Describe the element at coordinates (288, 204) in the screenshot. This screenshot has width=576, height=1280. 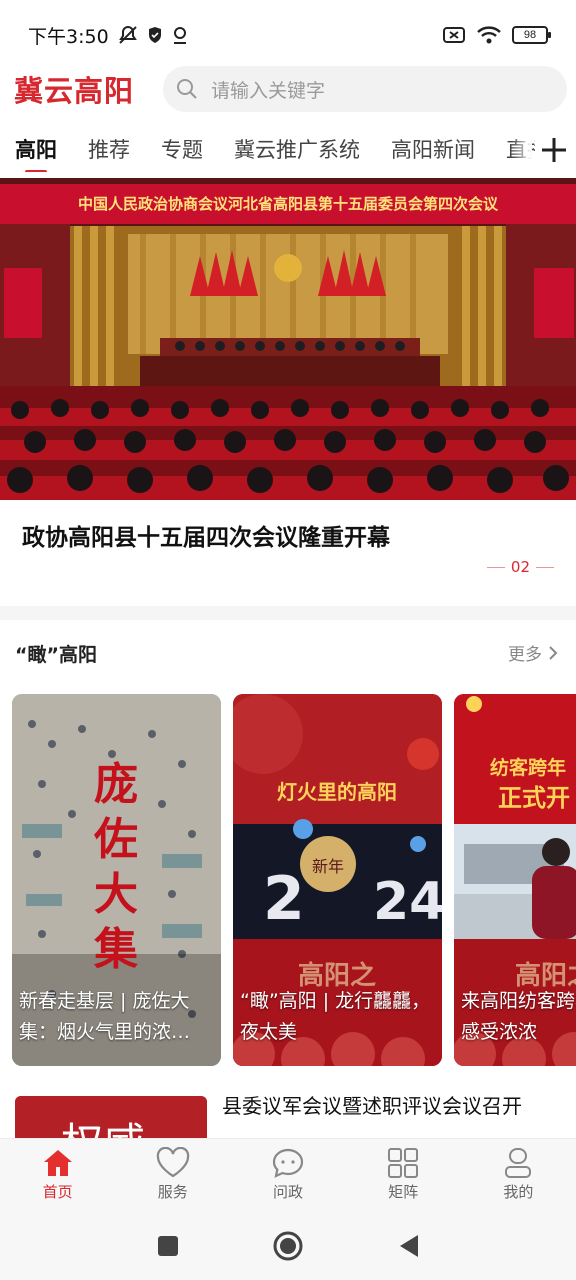
I see `banner-sign: 中国人民政治协商会议河北省高阳县第十五届委员会第四次会议` at that location.